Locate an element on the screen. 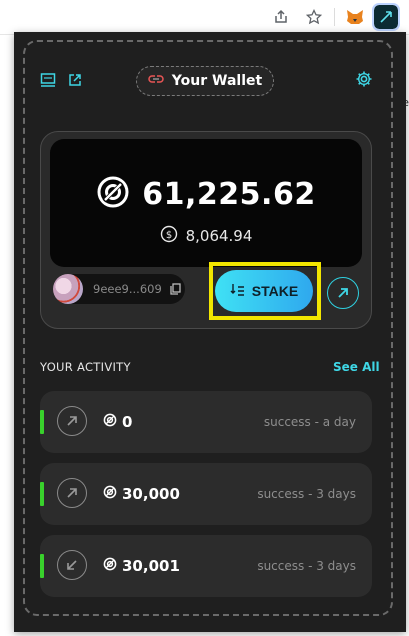  header-left-icons is located at coordinates (61, 82).